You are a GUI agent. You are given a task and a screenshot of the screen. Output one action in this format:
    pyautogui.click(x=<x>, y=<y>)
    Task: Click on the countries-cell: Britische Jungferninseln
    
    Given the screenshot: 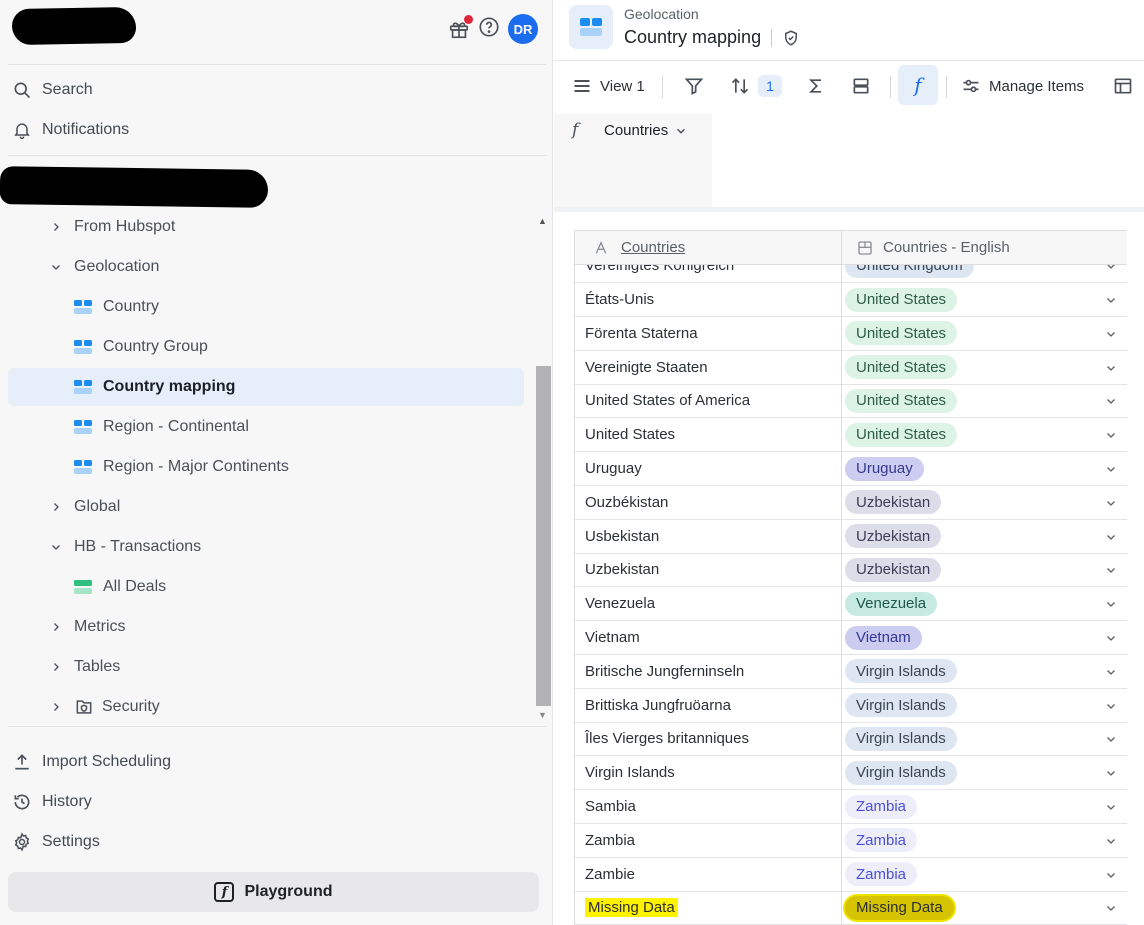 What is the action you would take?
    pyautogui.click(x=708, y=671)
    